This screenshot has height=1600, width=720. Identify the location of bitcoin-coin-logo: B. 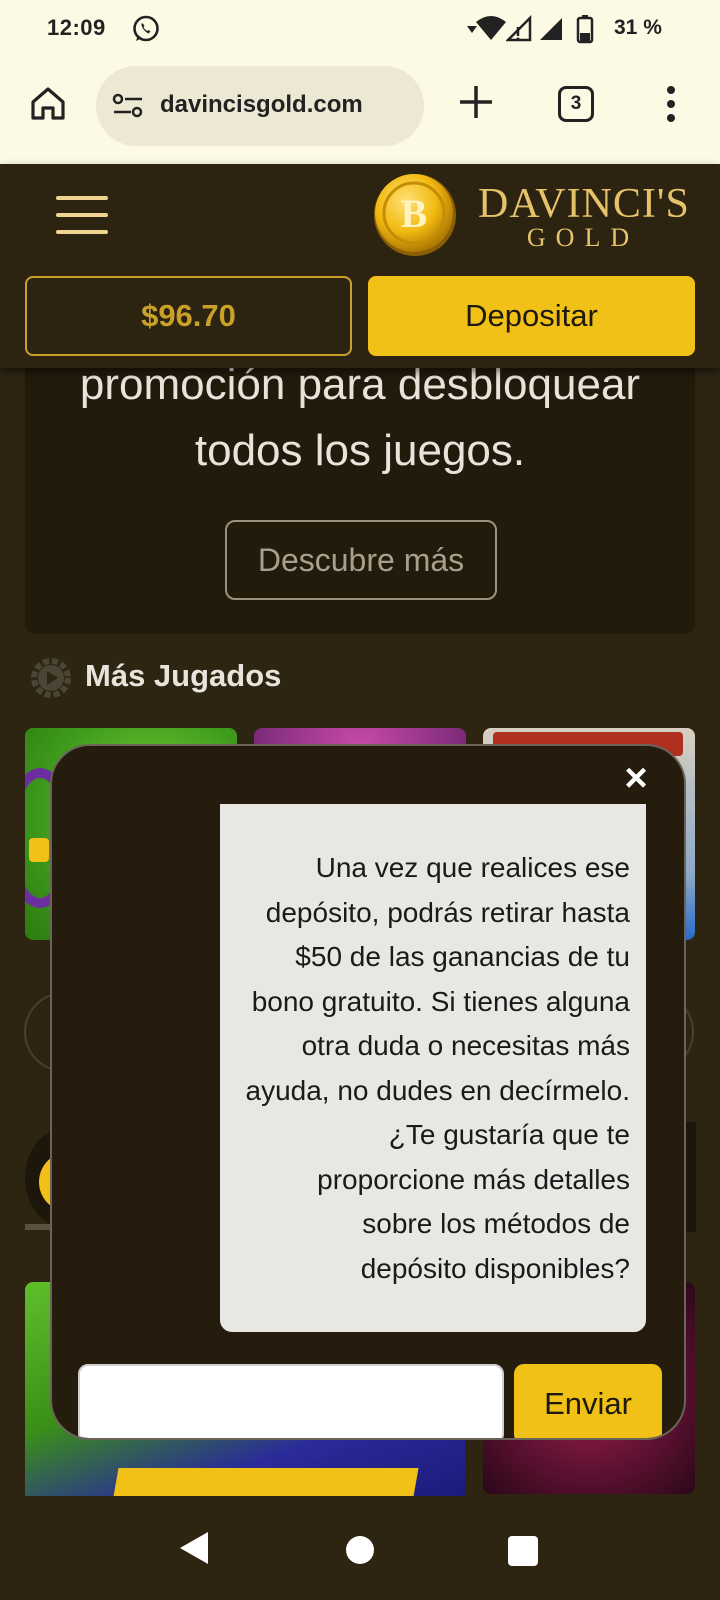
(415, 215).